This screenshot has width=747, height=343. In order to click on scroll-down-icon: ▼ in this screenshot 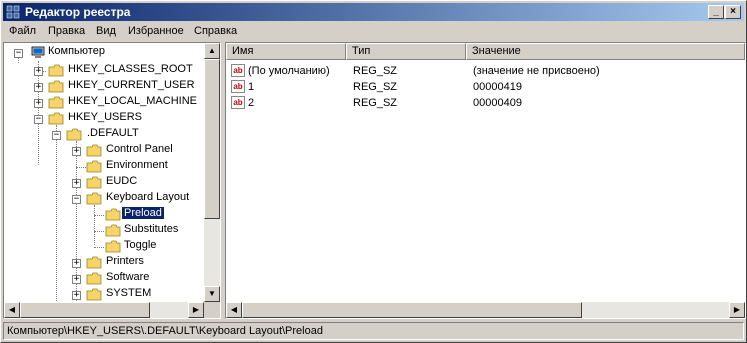, I will do `click(212, 294)`.